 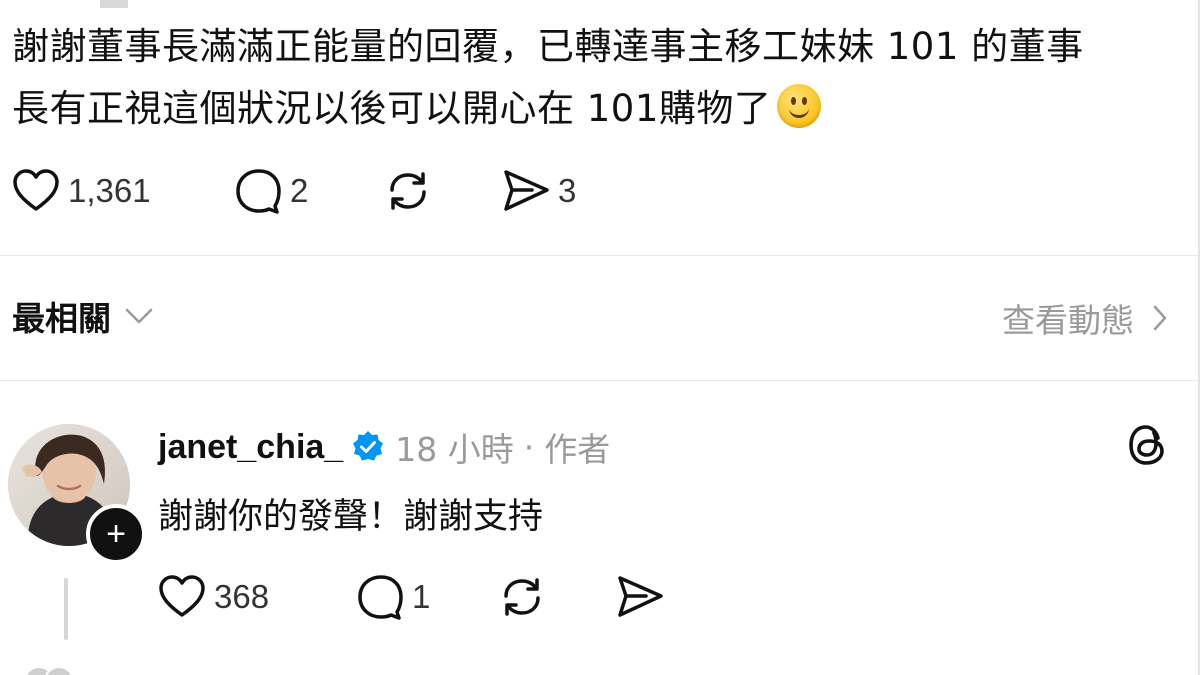 I want to click on reply-username: janet_chia_, so click(x=250, y=447).